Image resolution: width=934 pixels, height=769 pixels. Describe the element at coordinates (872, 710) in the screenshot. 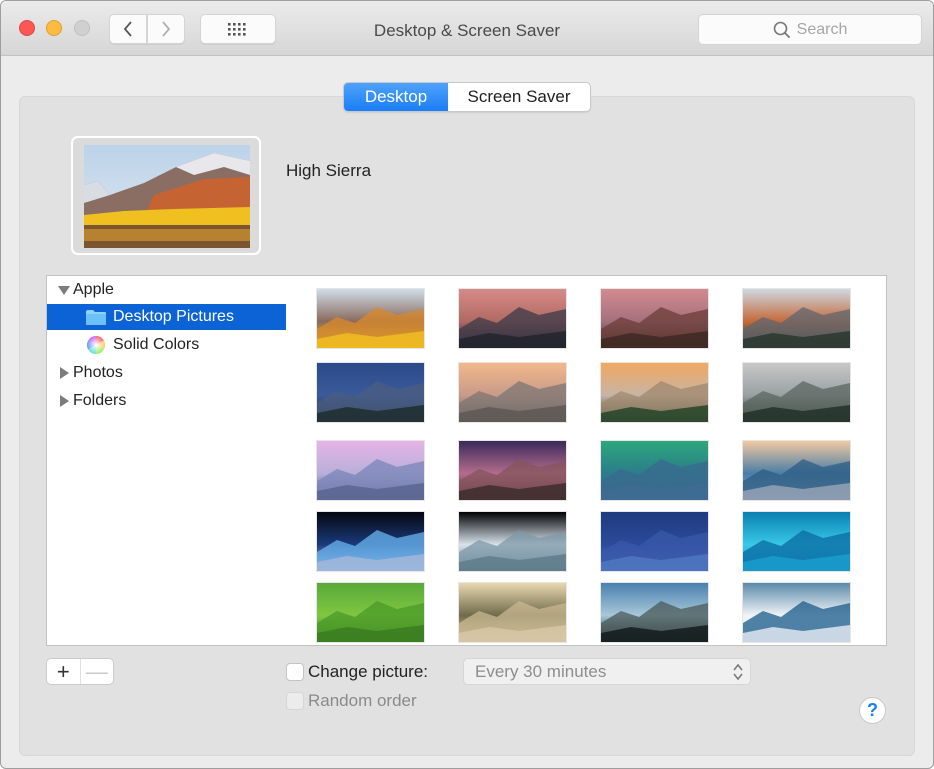

I see `help-button: ?` at that location.